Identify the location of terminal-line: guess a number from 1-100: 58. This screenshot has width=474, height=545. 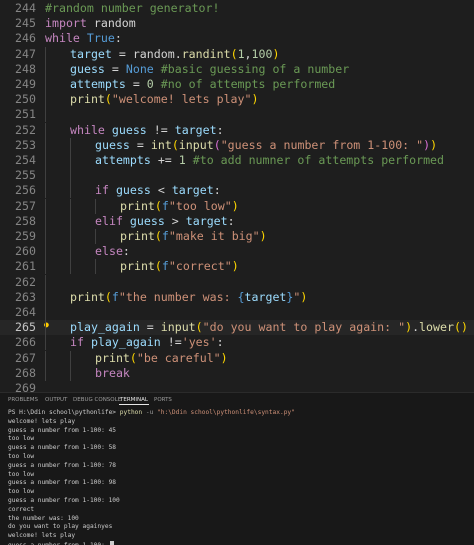
(238, 448).